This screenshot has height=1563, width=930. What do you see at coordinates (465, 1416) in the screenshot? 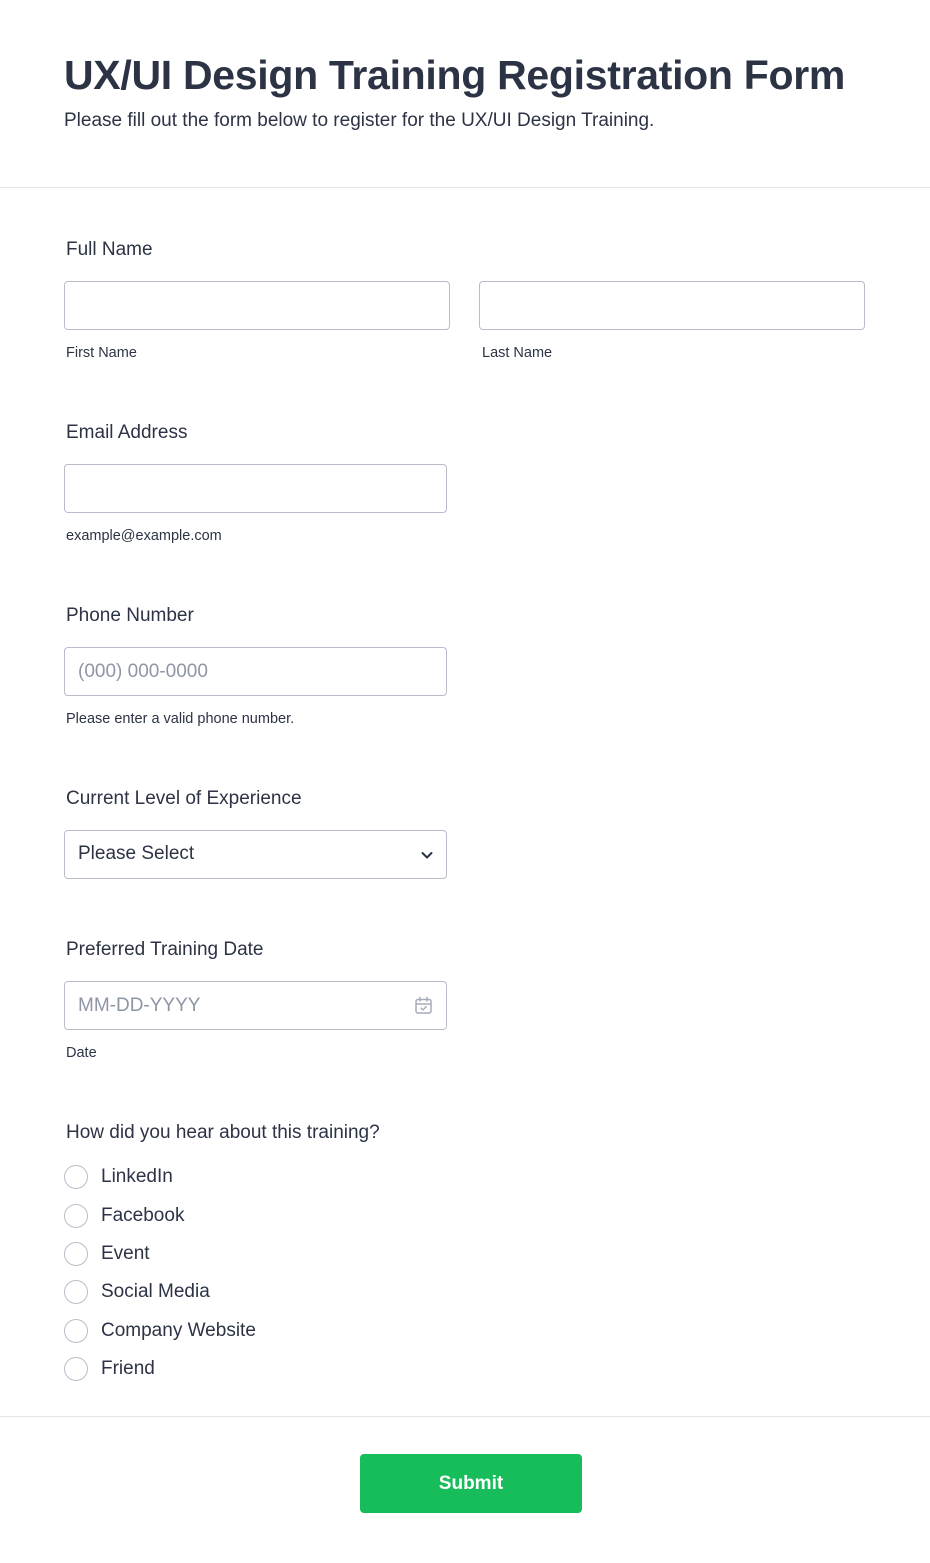
I see `footer-divider` at bounding box center [465, 1416].